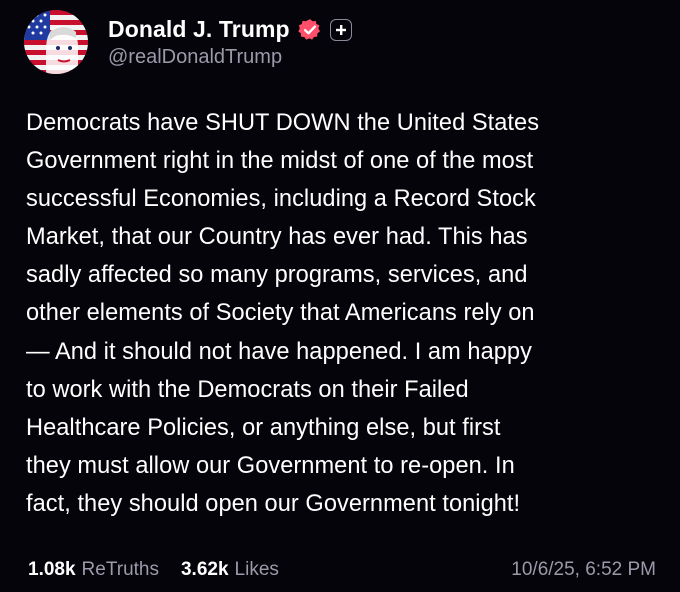 This screenshot has width=680, height=592. I want to click on retruths-count: 1.08k, so click(52, 569).